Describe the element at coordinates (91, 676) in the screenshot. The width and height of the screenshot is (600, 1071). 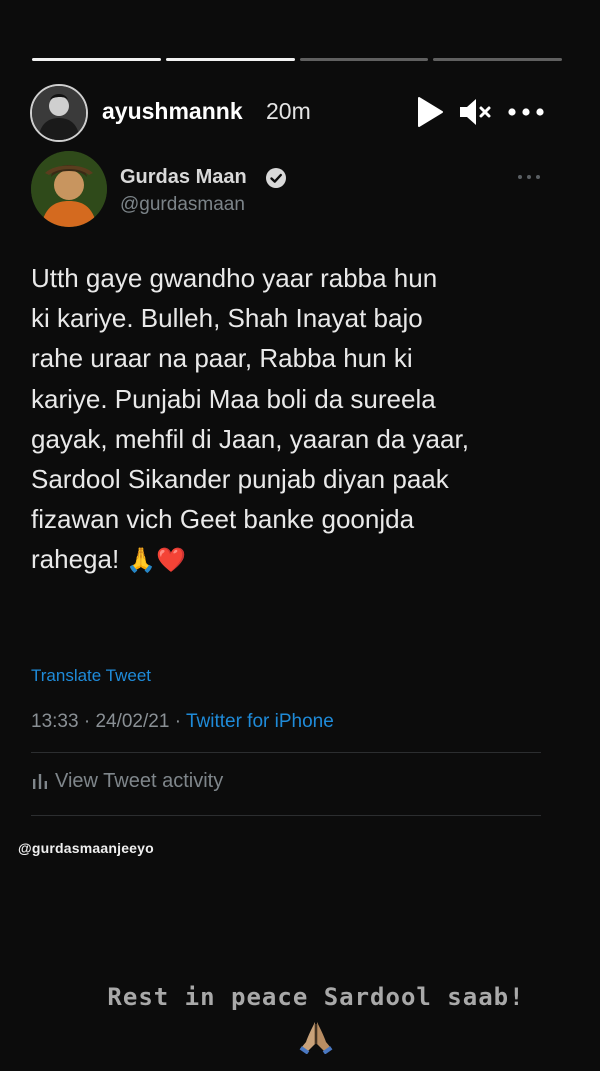
I see `translate-tweet-link: Translate Tweet` at that location.